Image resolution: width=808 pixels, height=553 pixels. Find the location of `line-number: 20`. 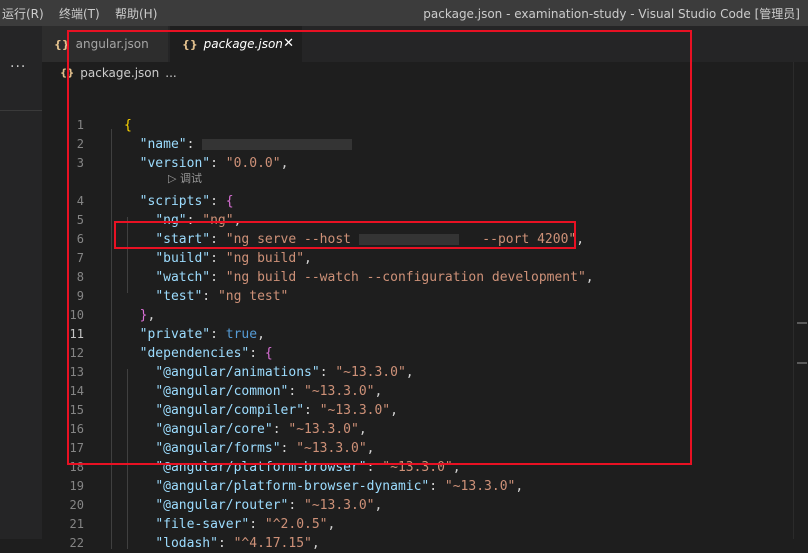

line-number: 20 is located at coordinates (76, 505).